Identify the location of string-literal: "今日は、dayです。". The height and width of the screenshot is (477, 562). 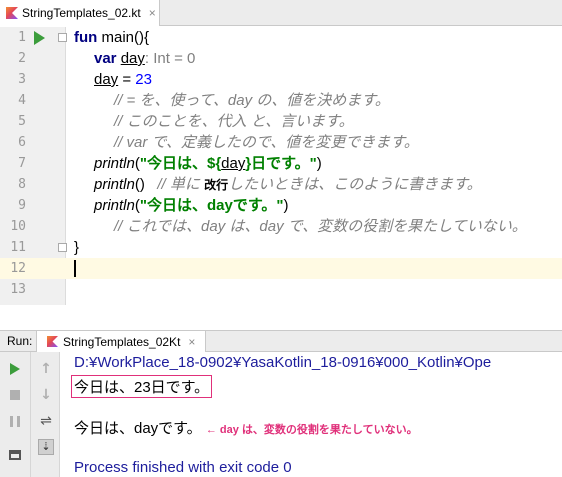
(211, 205).